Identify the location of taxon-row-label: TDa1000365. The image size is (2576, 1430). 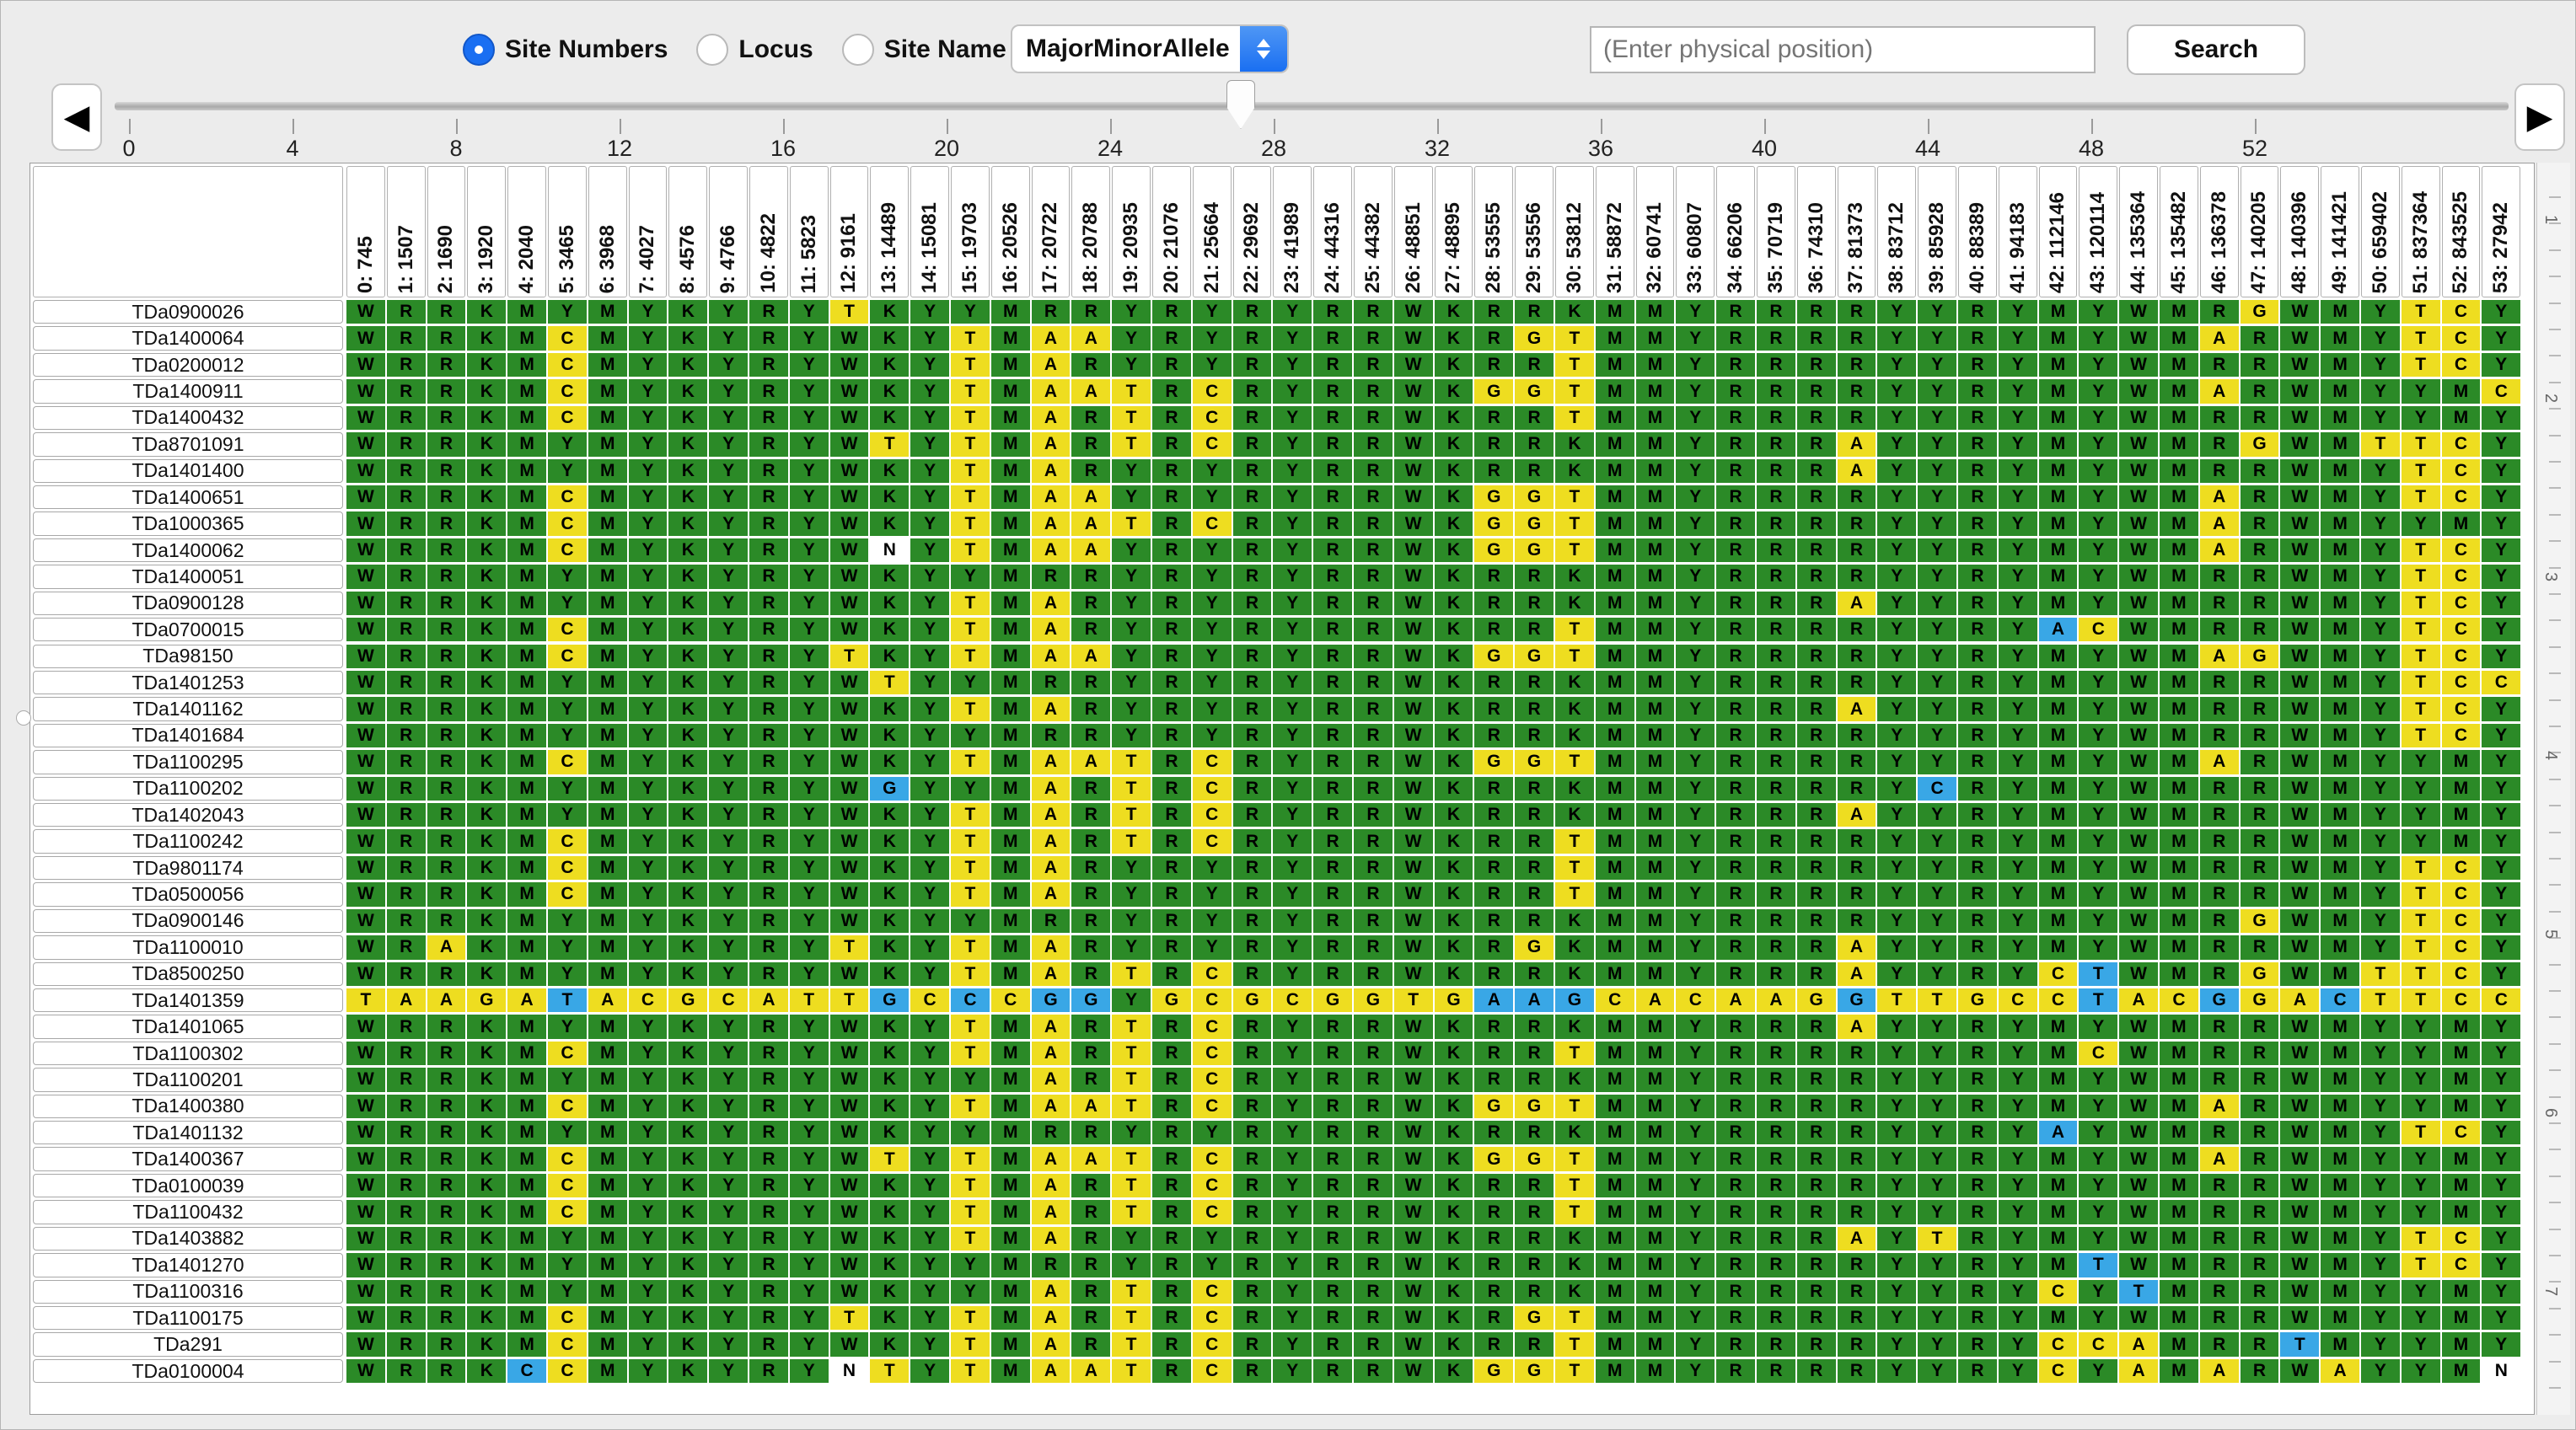
(188, 523).